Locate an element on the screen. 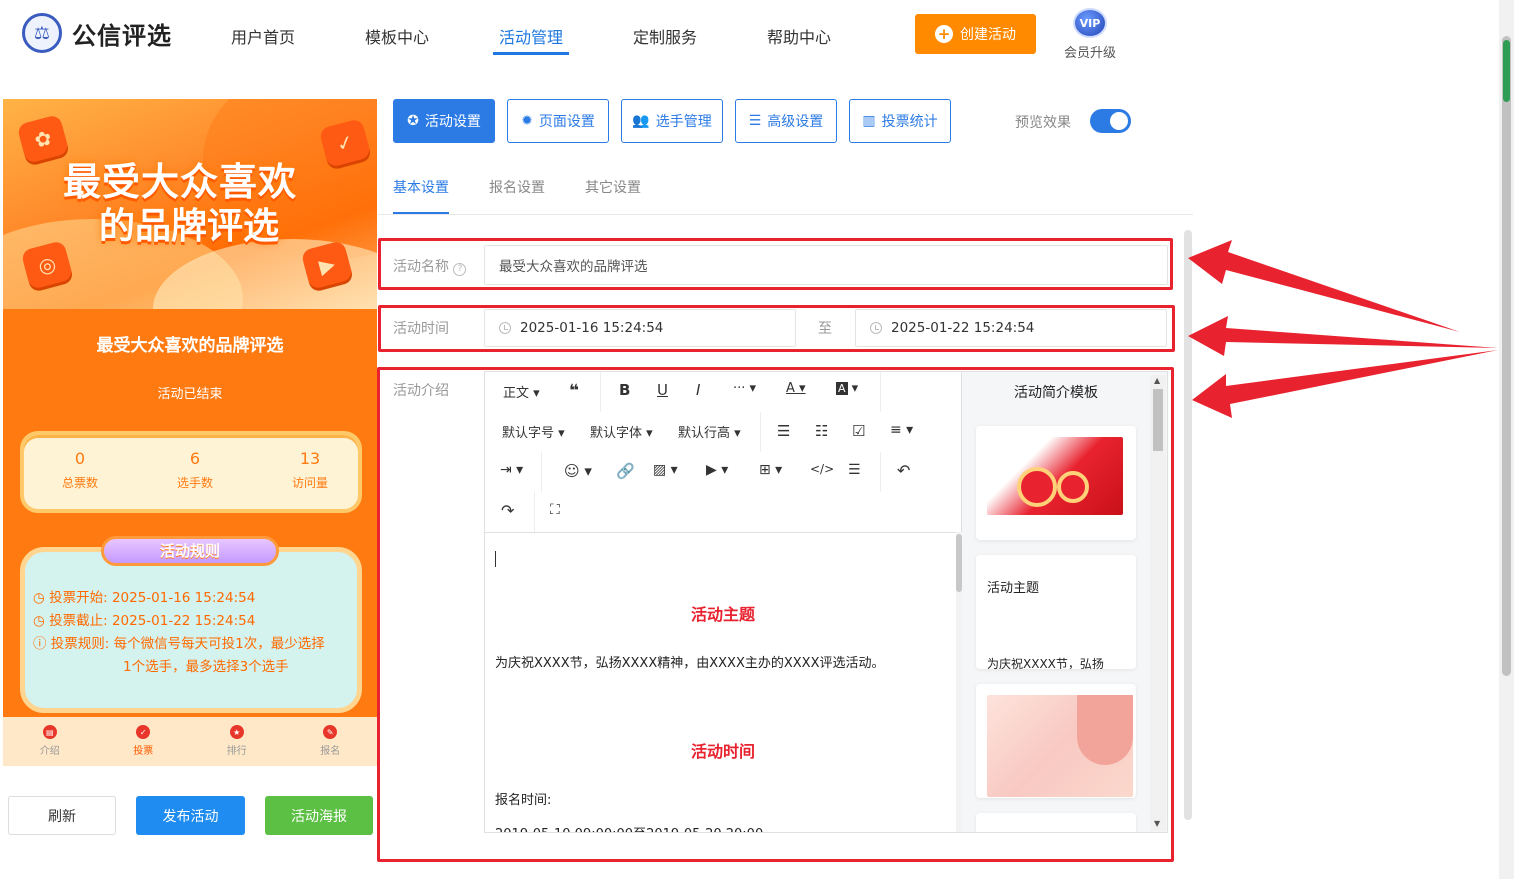  more-icon: ··· ▾ is located at coordinates (744, 388).